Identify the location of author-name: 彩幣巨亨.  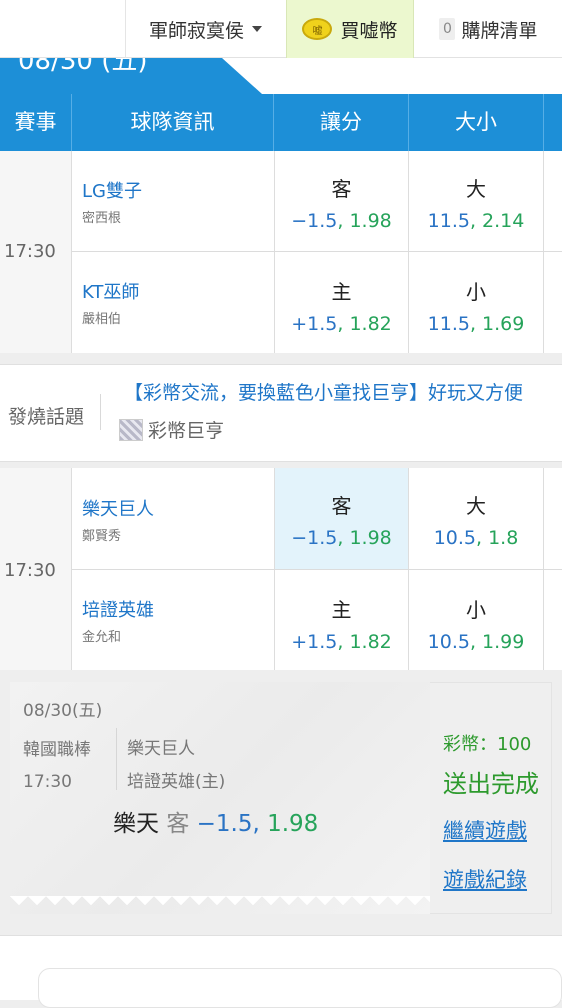
(186, 431).